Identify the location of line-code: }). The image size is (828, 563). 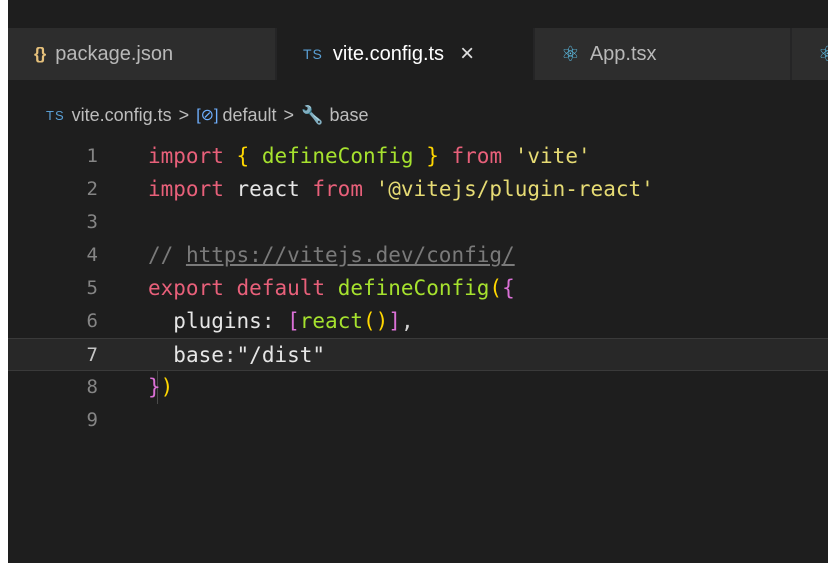
(160, 387).